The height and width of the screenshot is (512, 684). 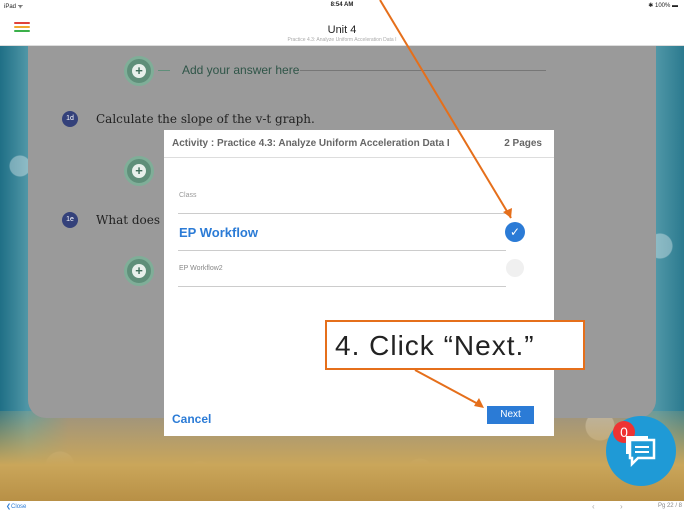 What do you see at coordinates (70, 220) in the screenshot?
I see `question-badge-1e: 1e` at bounding box center [70, 220].